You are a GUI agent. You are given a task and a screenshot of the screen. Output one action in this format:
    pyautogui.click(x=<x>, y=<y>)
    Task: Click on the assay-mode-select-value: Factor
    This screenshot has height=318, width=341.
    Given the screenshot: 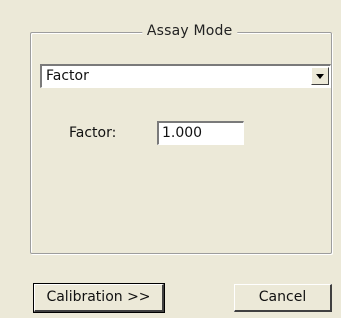 What is the action you would take?
    pyautogui.click(x=67, y=76)
    